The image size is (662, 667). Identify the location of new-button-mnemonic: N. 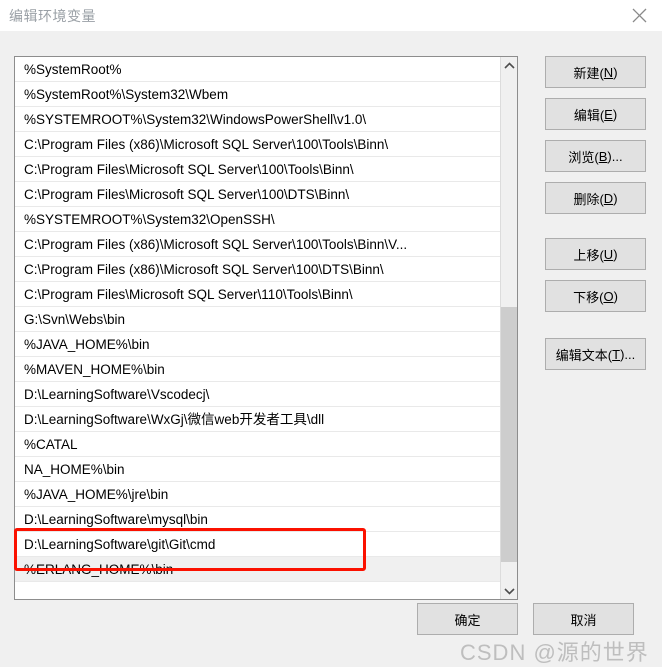
(608, 72).